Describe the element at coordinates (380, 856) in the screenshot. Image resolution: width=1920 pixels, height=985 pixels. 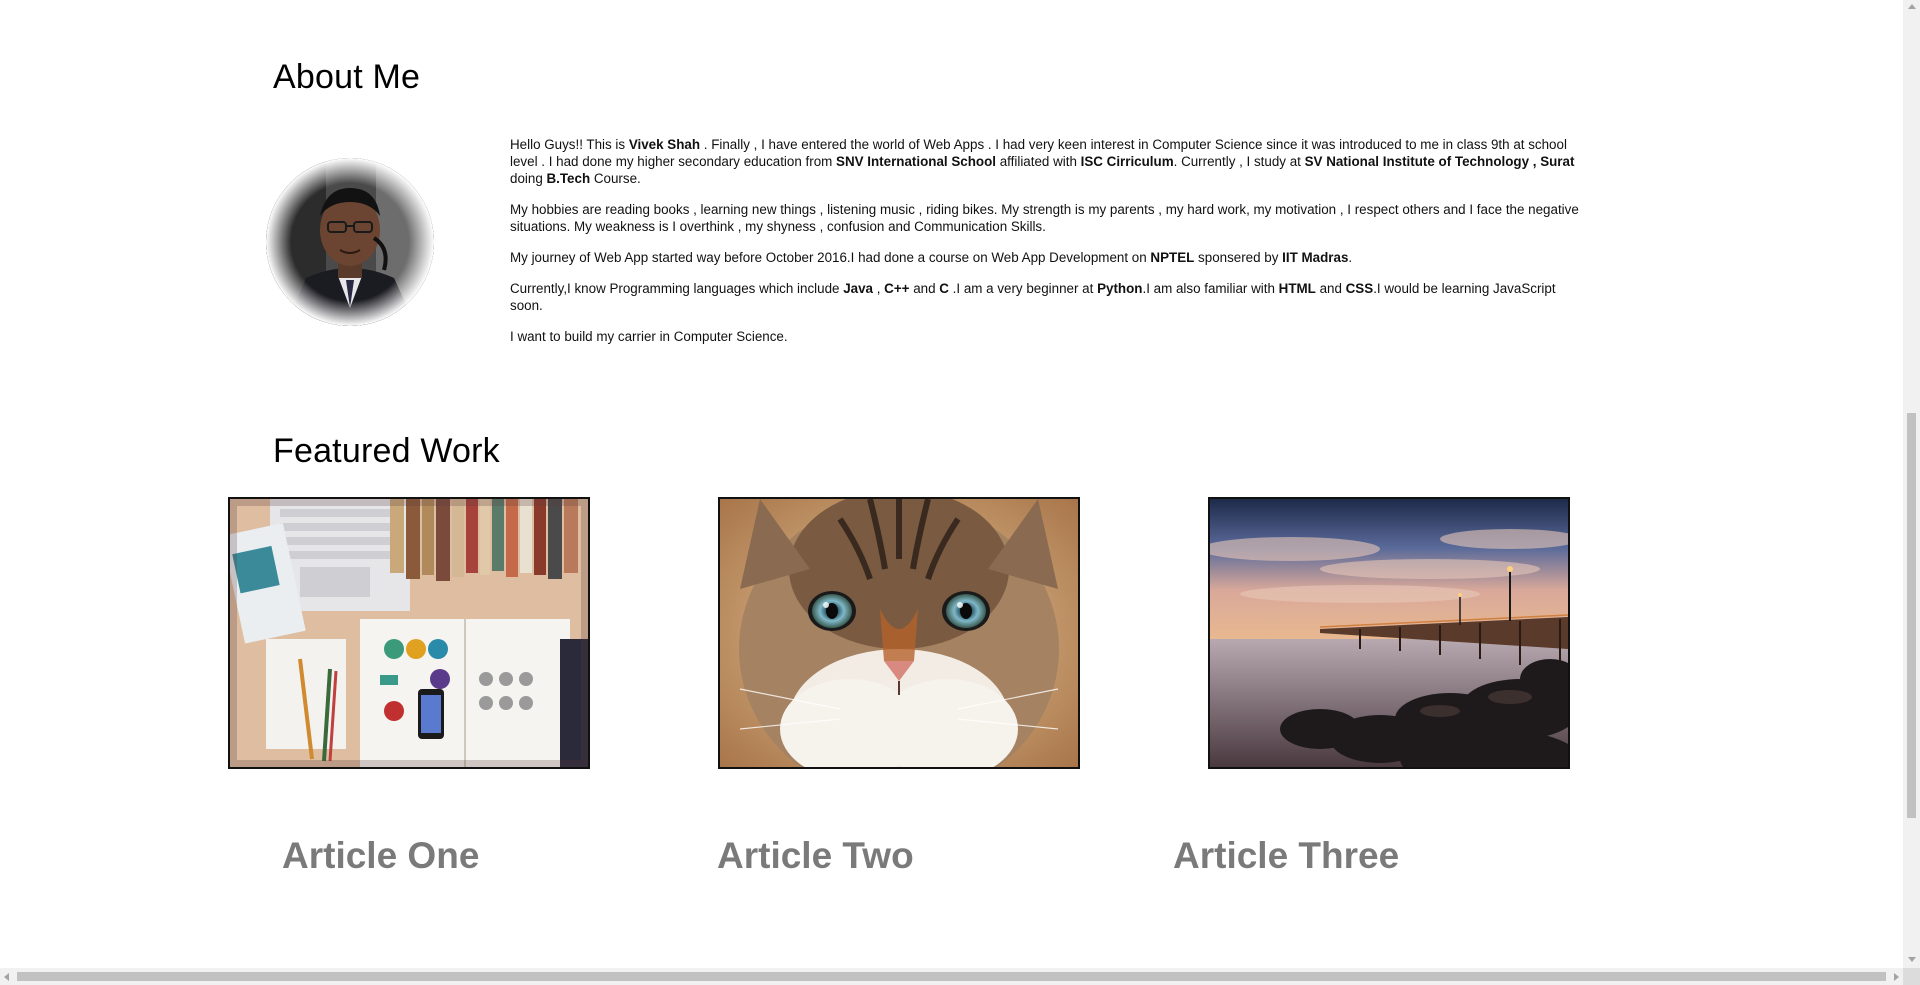
I see `article-one-title: Article One` at that location.